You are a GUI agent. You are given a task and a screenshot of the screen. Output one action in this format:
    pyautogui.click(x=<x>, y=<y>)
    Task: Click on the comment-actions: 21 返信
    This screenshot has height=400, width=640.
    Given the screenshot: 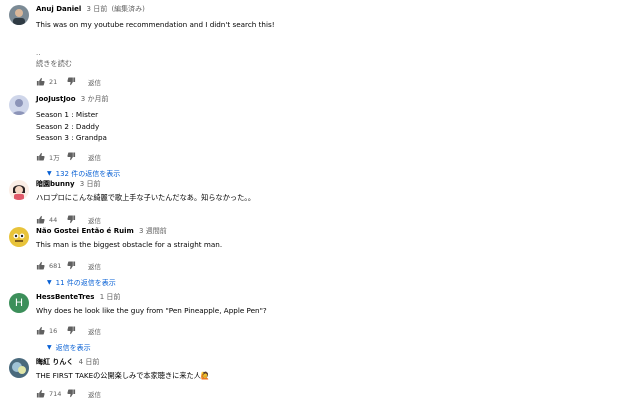 What is the action you would take?
    pyautogui.click(x=333, y=82)
    